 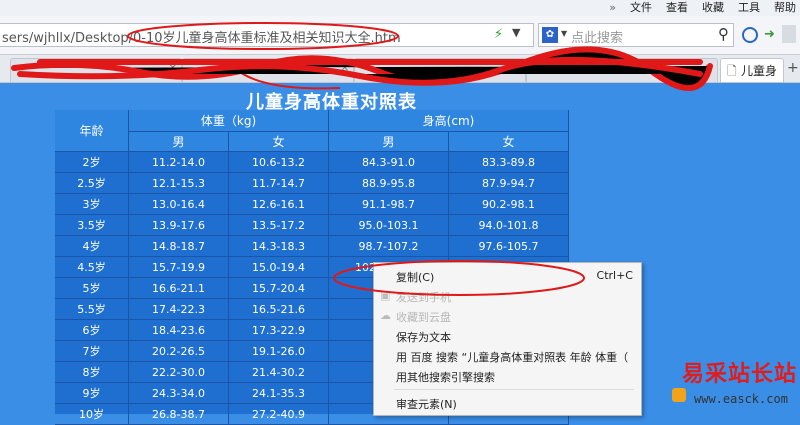 I want to click on watermark-cn-text: 易采站长站, so click(x=740, y=374).